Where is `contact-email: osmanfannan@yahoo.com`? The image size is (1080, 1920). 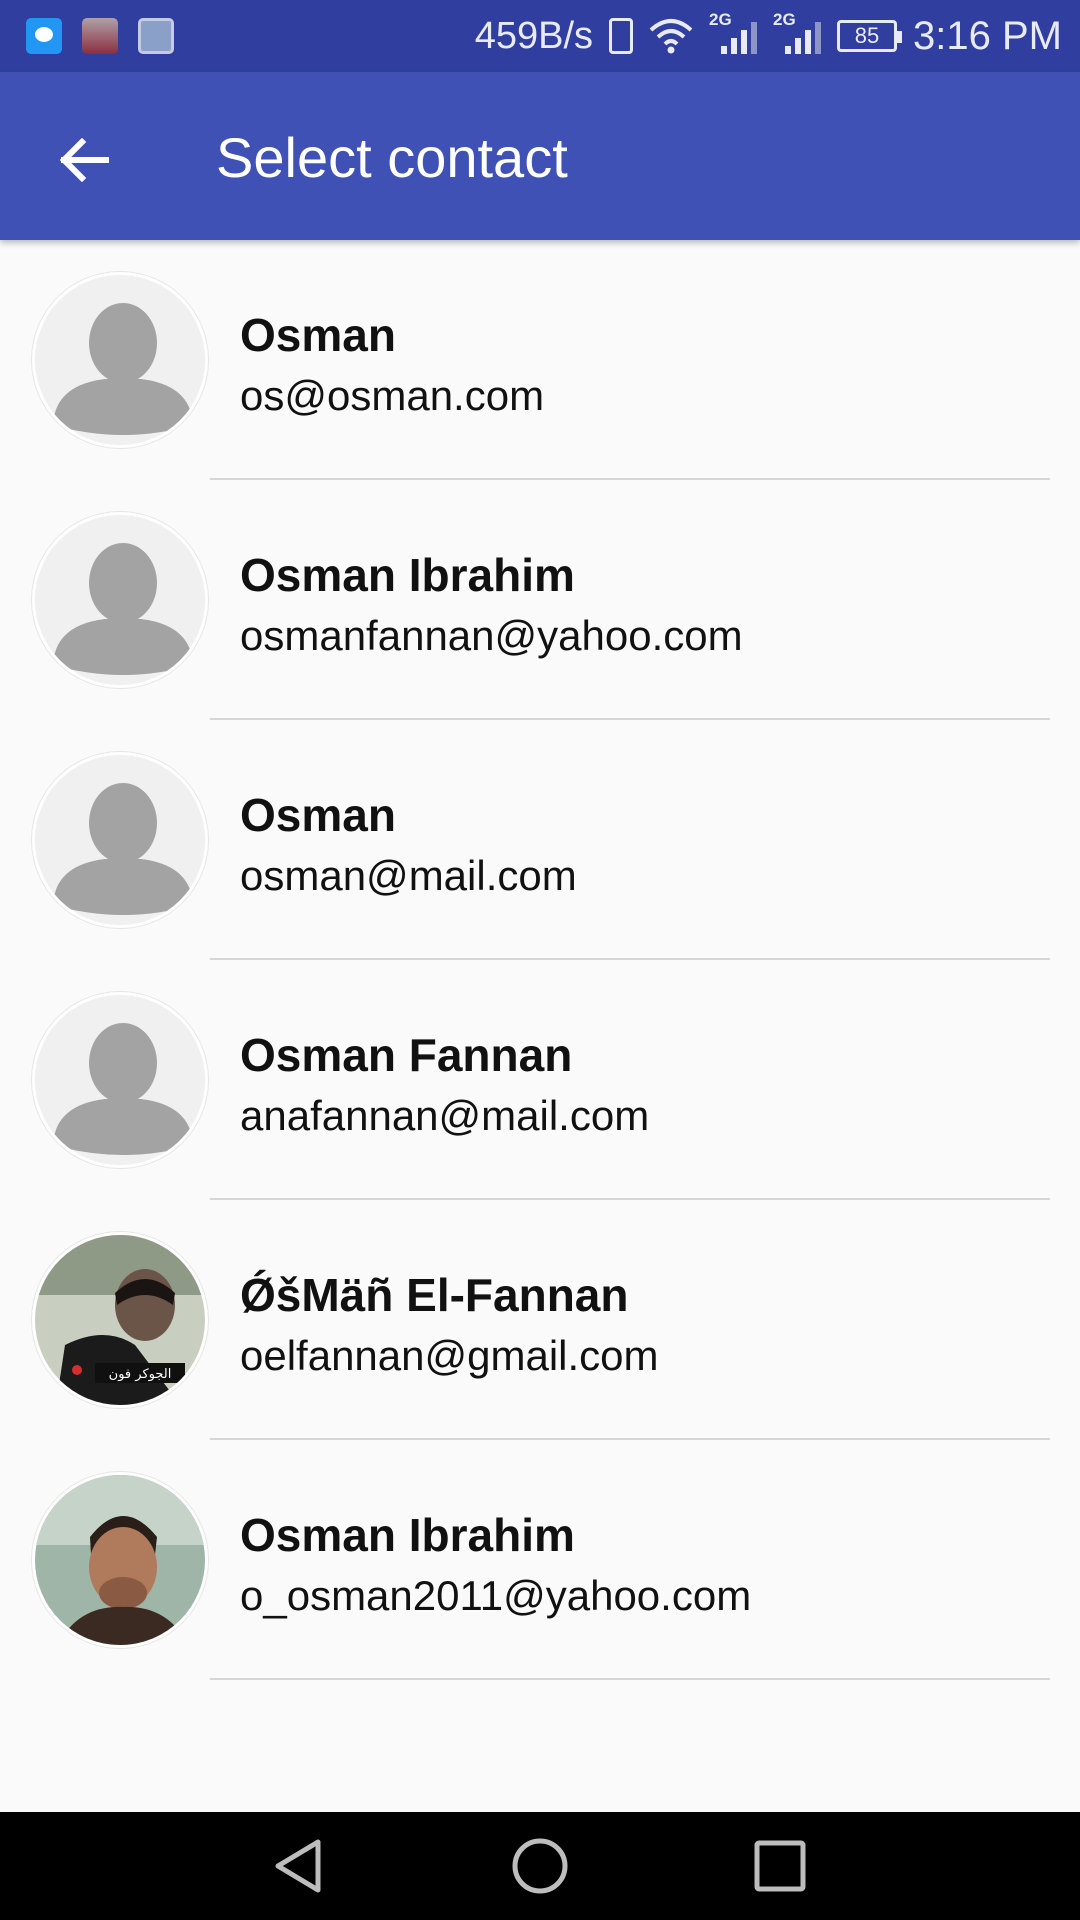 contact-email: osmanfannan@yahoo.com is located at coordinates (491, 635).